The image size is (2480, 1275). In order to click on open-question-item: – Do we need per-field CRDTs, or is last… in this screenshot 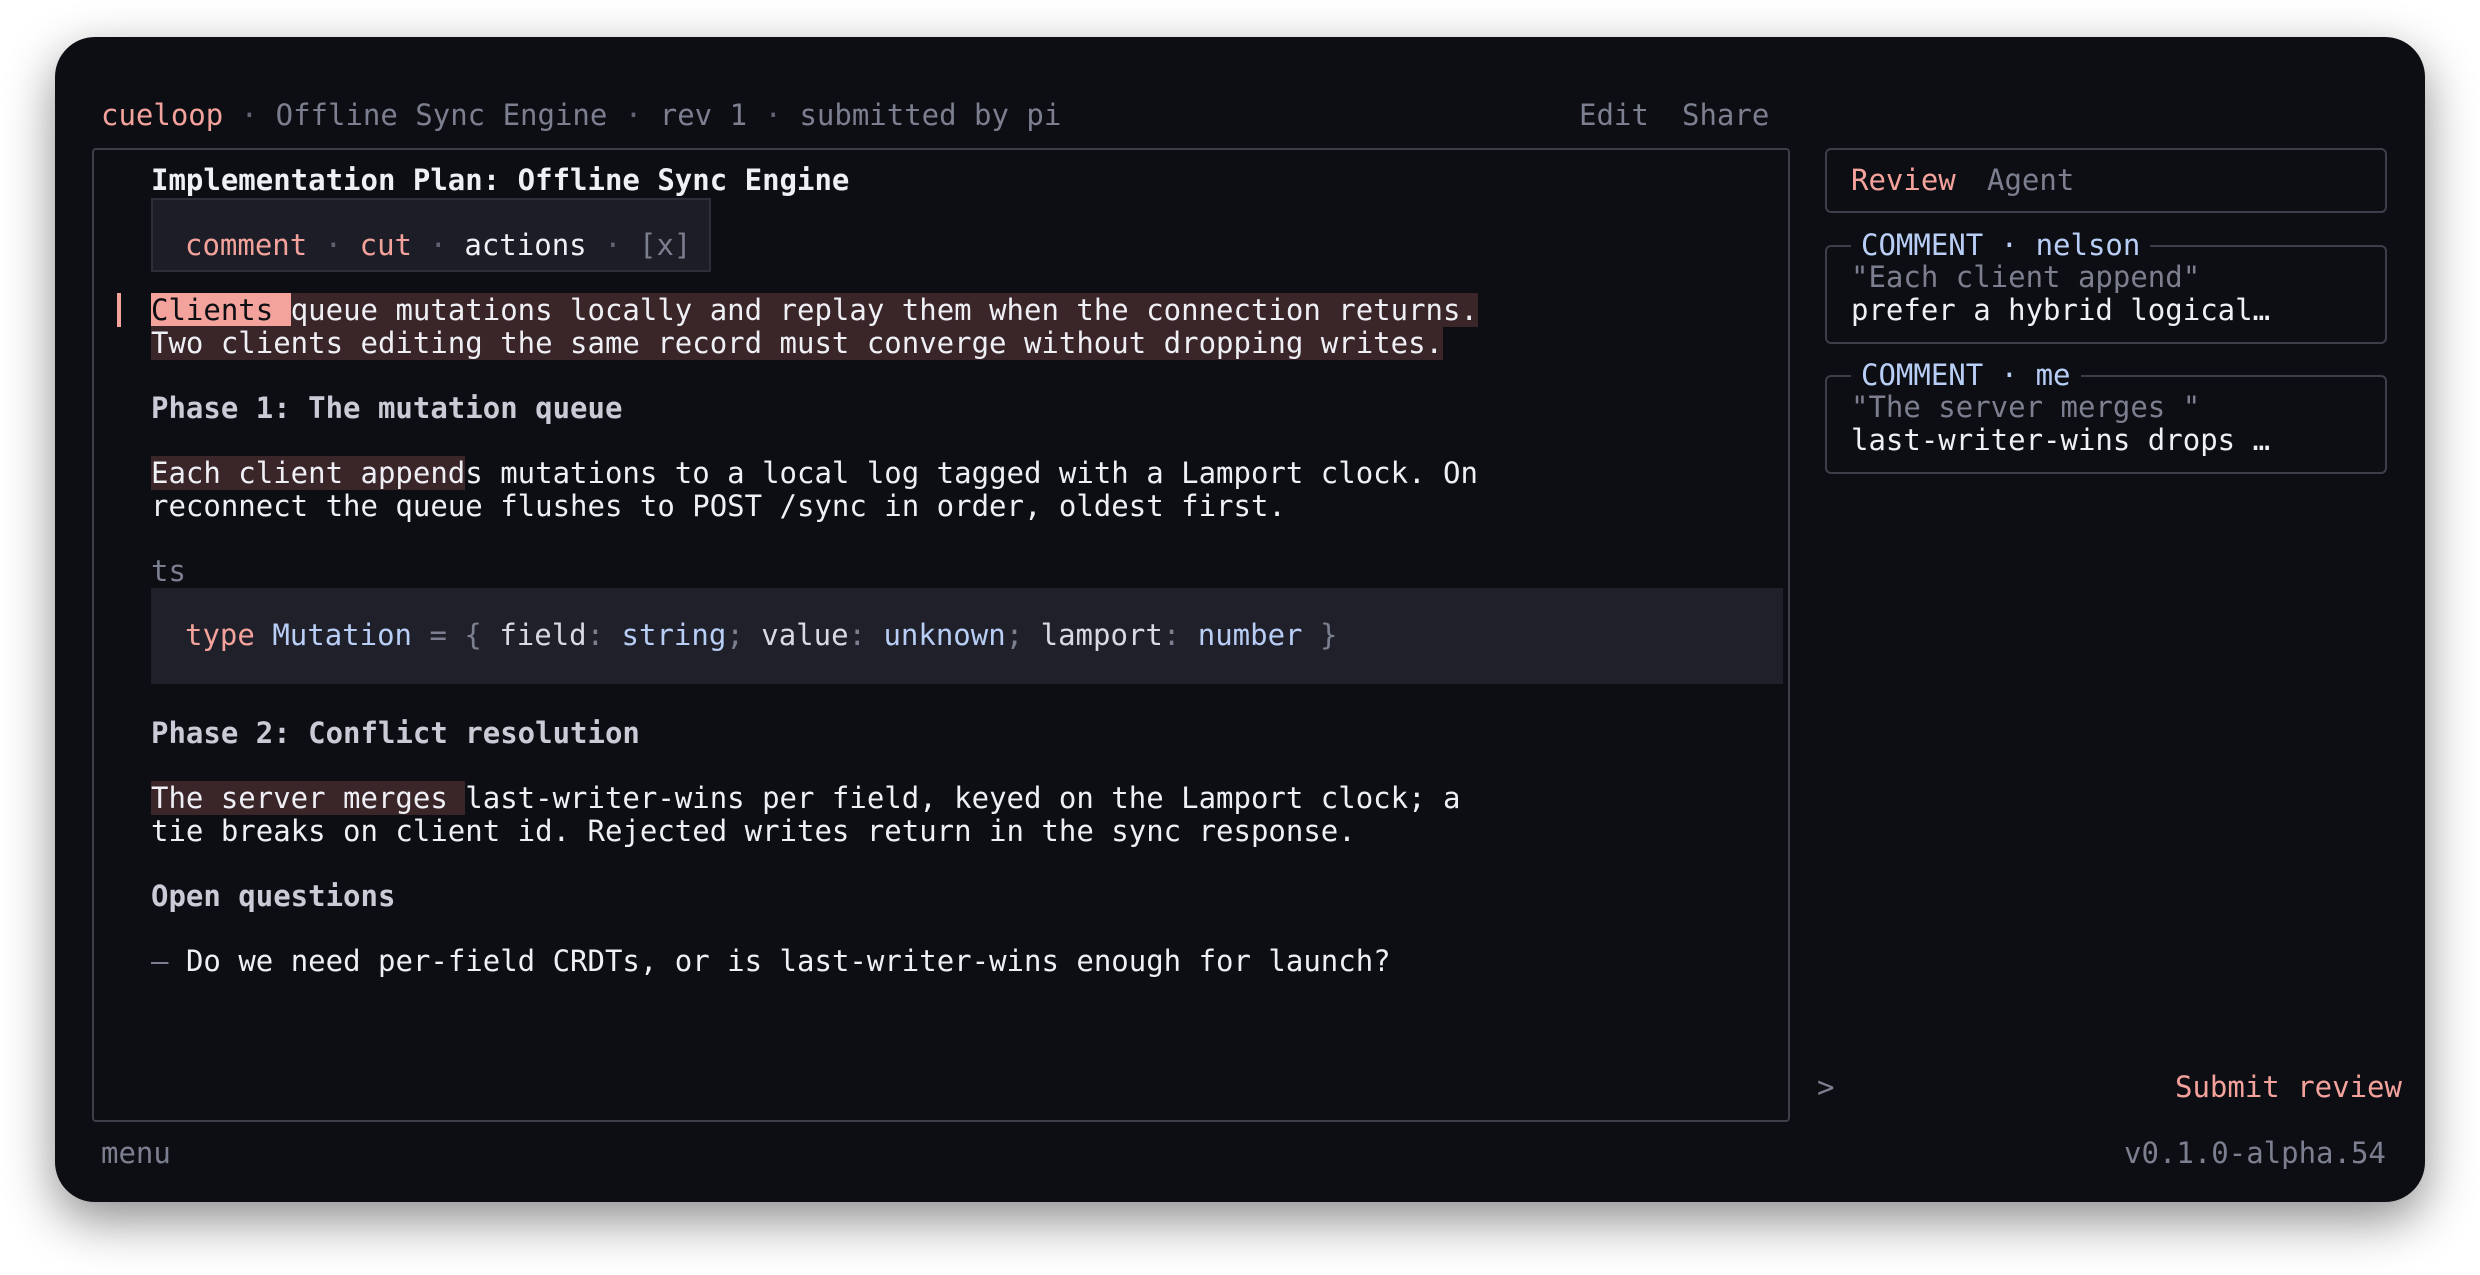, I will do `click(771, 961)`.